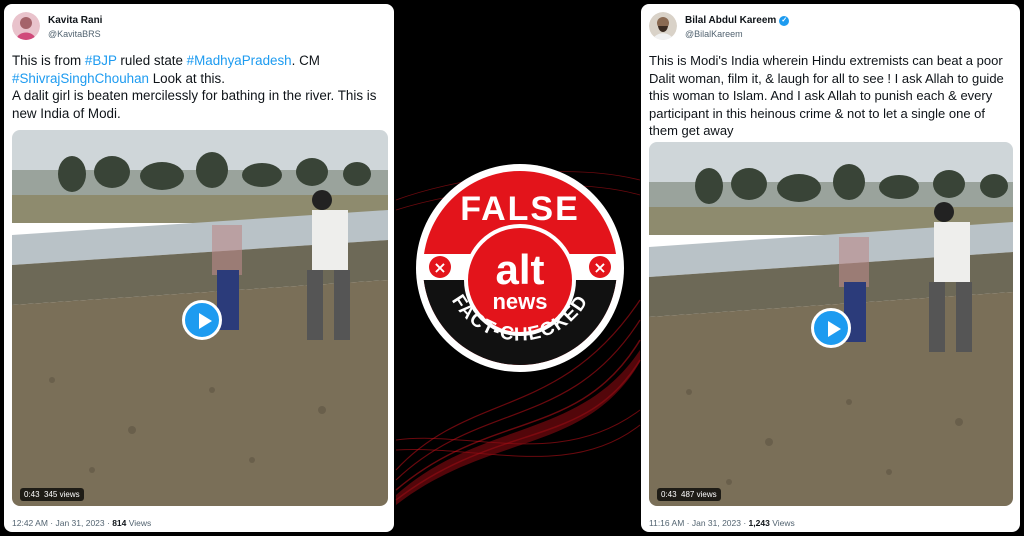  I want to click on hashtag-link: #ShivrajSinghChouhan, so click(80, 78).